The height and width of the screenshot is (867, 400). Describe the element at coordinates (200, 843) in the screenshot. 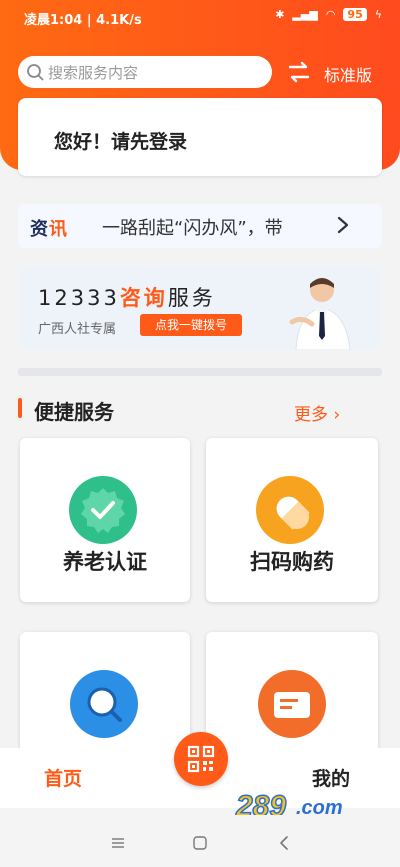

I see `home-square-icon` at that location.